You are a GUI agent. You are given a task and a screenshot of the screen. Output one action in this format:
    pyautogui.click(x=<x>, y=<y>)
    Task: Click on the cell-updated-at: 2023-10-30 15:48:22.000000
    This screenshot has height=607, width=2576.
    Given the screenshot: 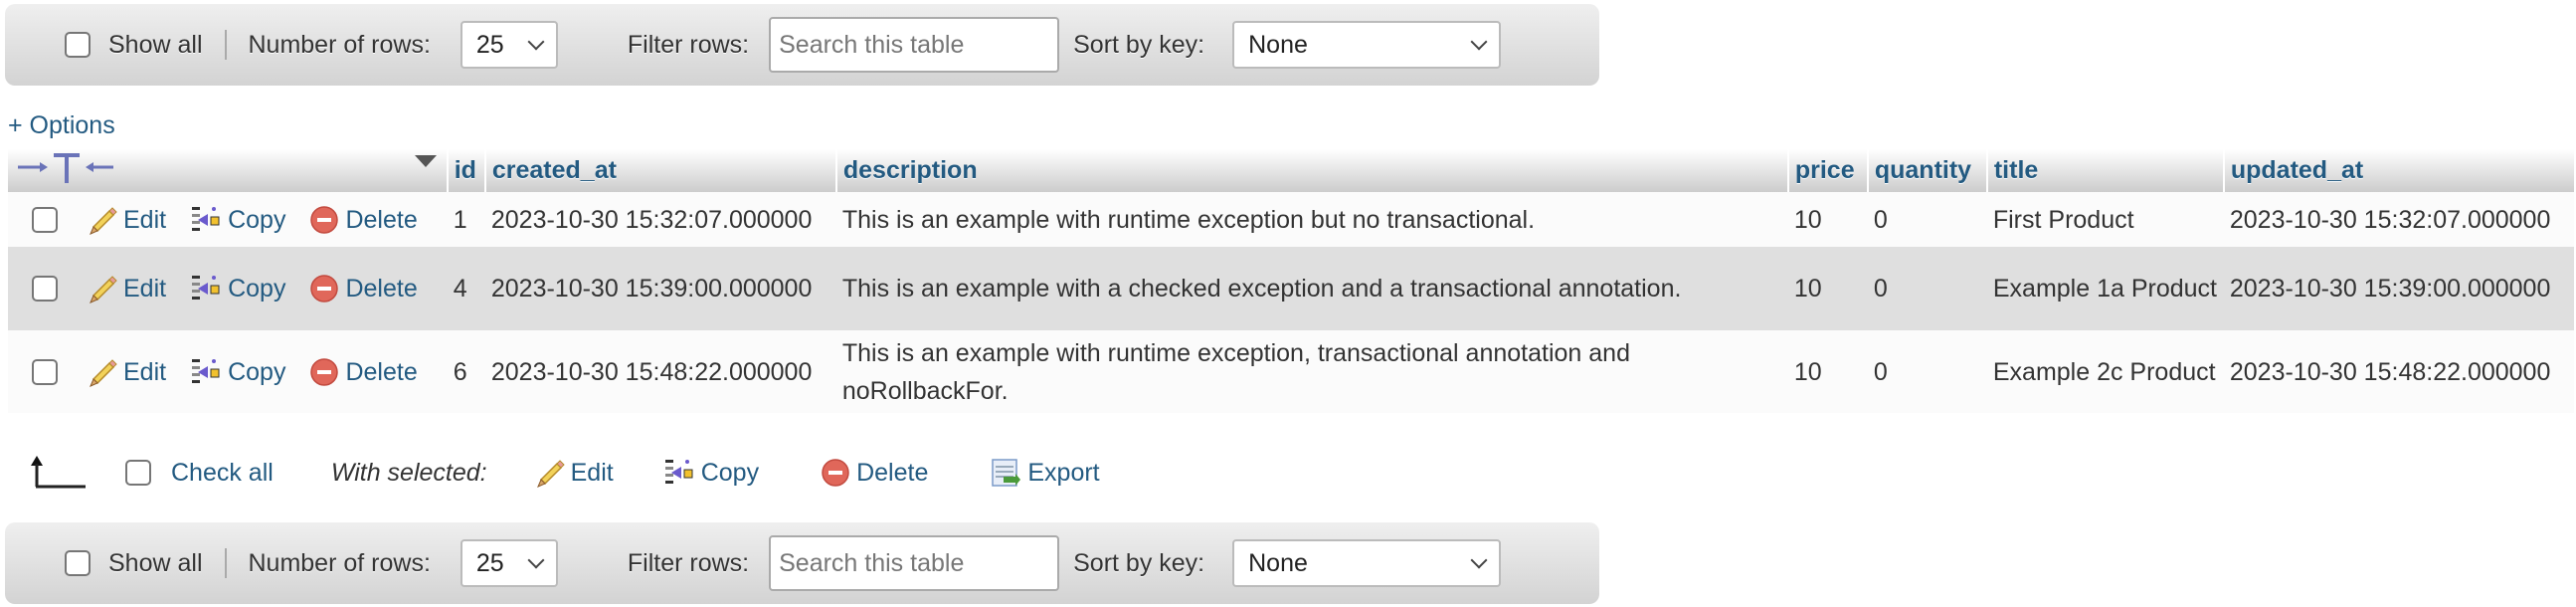 What is the action you would take?
    pyautogui.click(x=2398, y=371)
    